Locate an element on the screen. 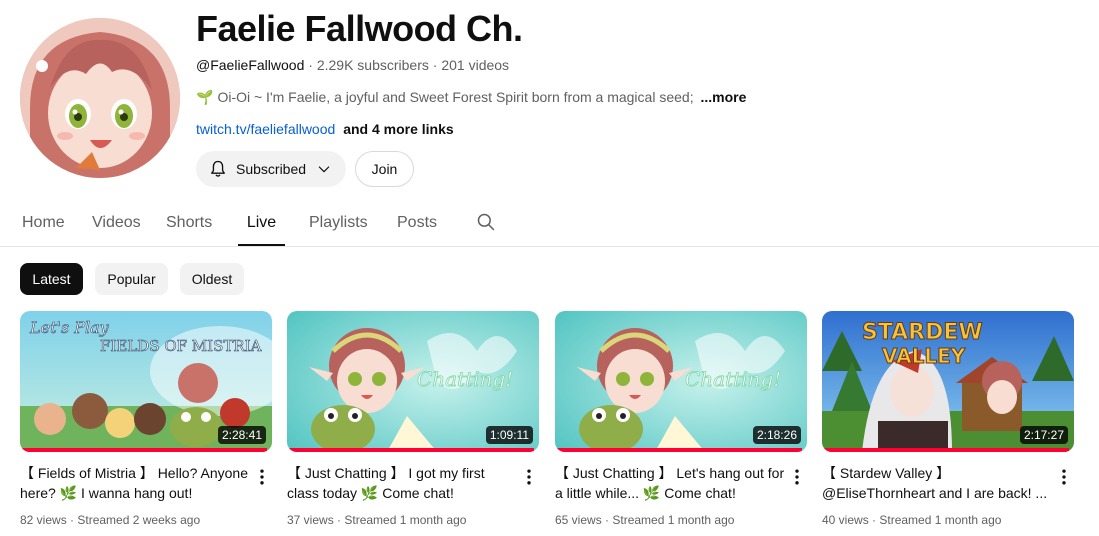  svg-text: FIELDS OF MISTRIA is located at coordinates (181, 346).